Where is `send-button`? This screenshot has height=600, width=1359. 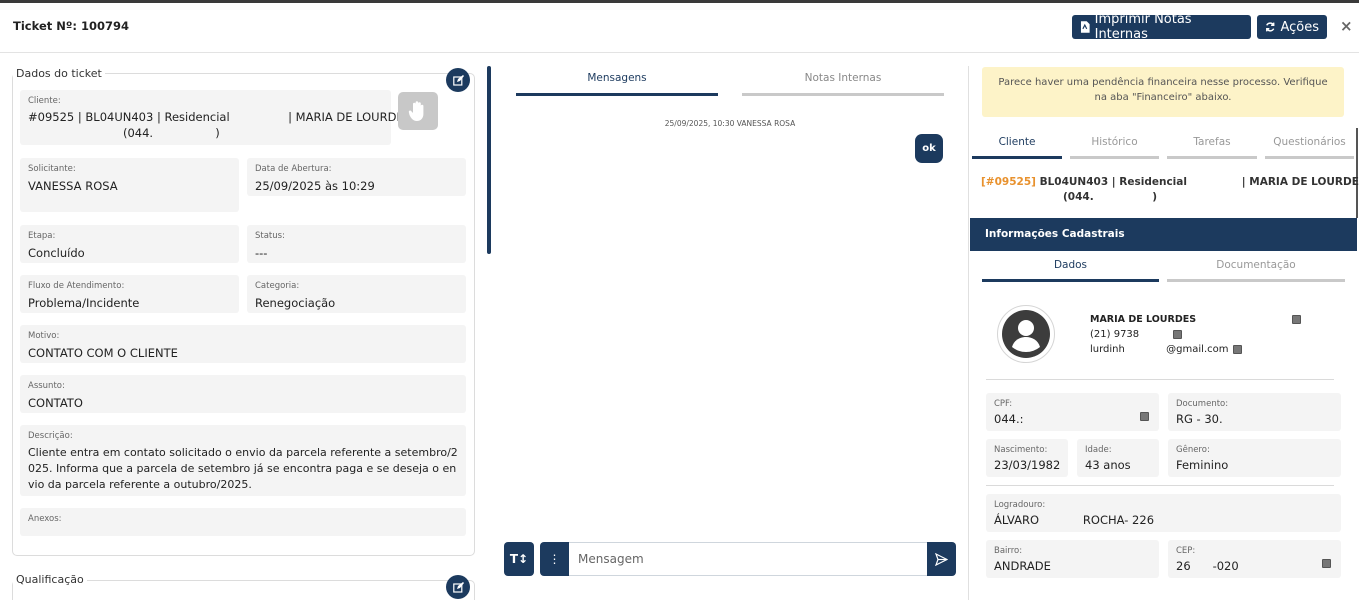 send-button is located at coordinates (941, 559).